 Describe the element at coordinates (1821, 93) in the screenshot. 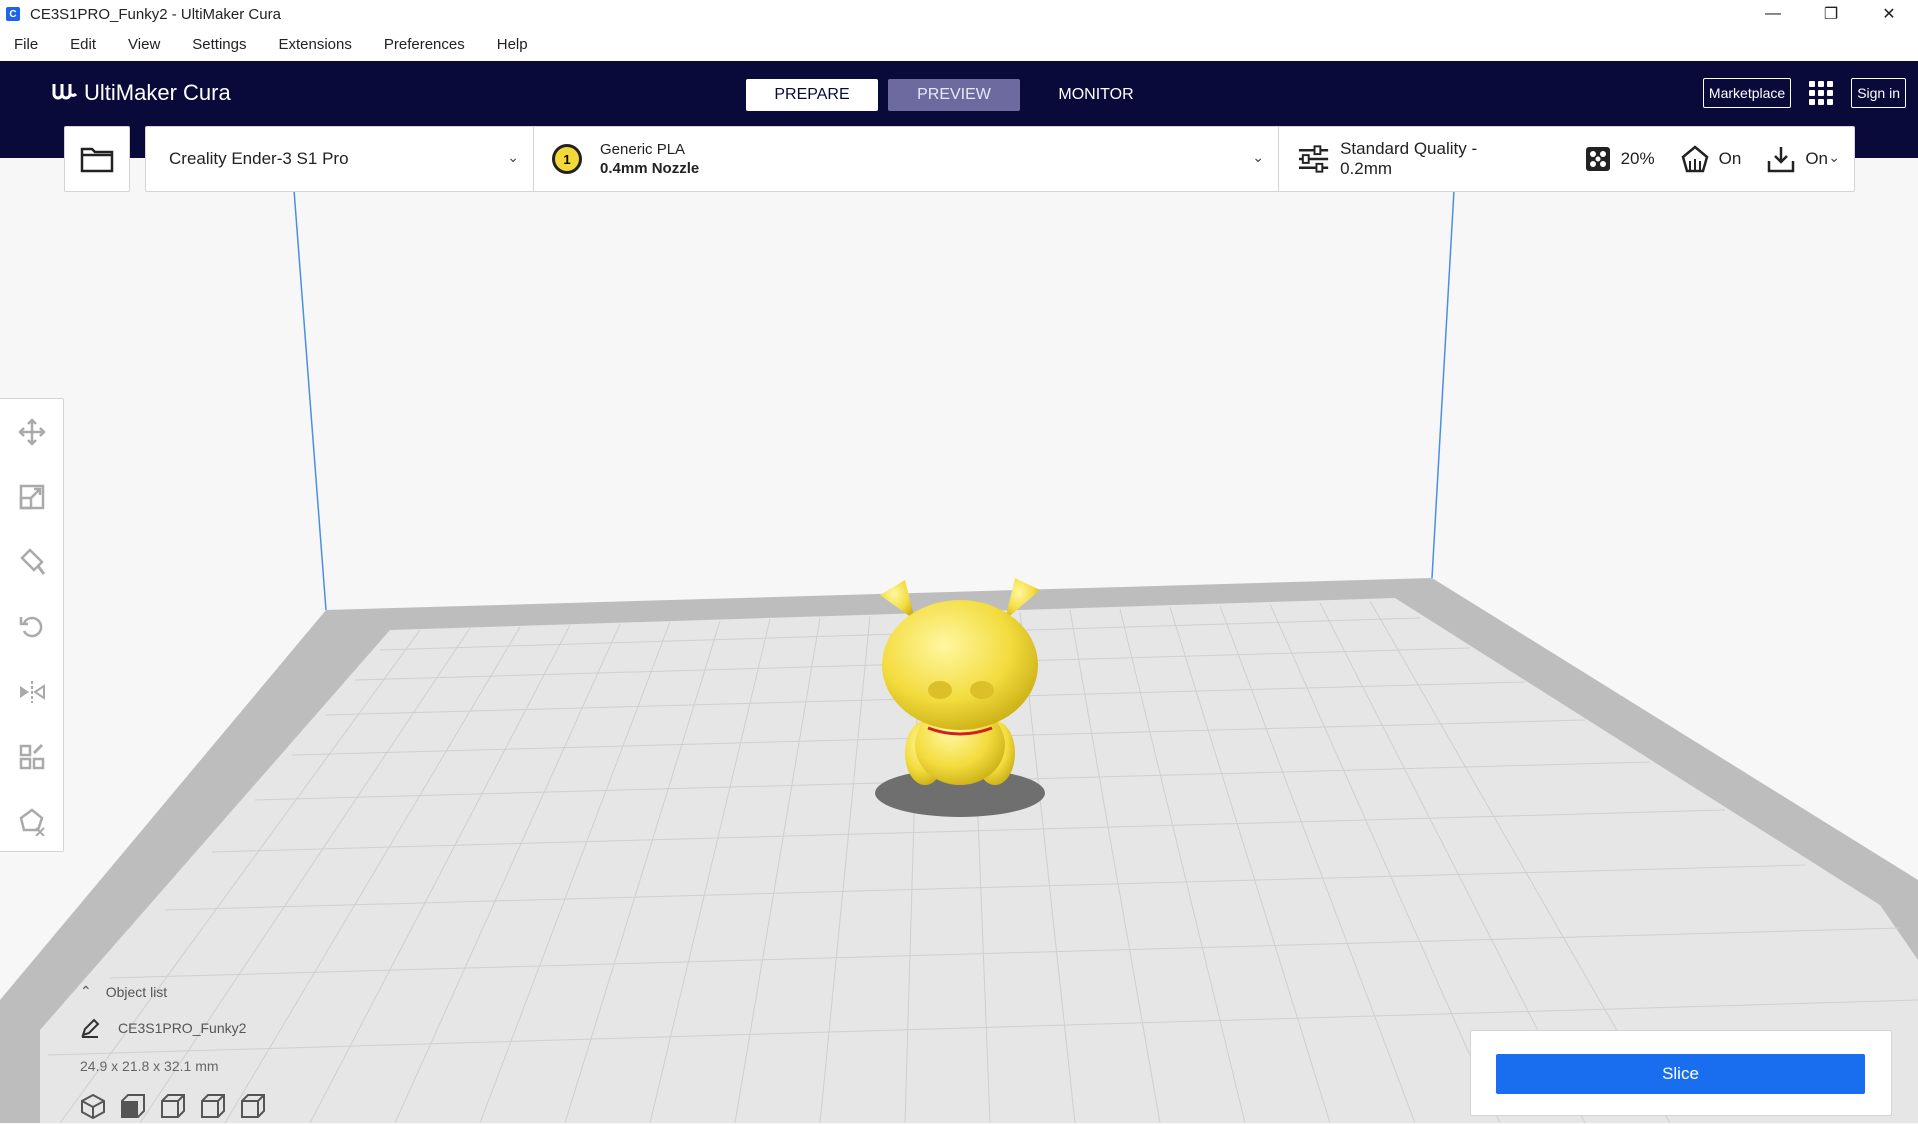

I see `app-switcher-icon` at that location.